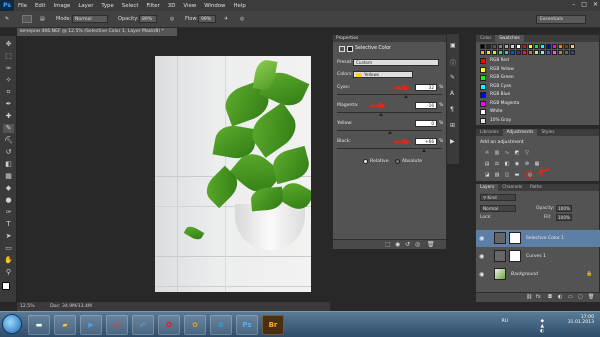 Image resolution: width=600 pixels, height=337 pixels. I want to click on menu-type: Type, so click(107, 6).